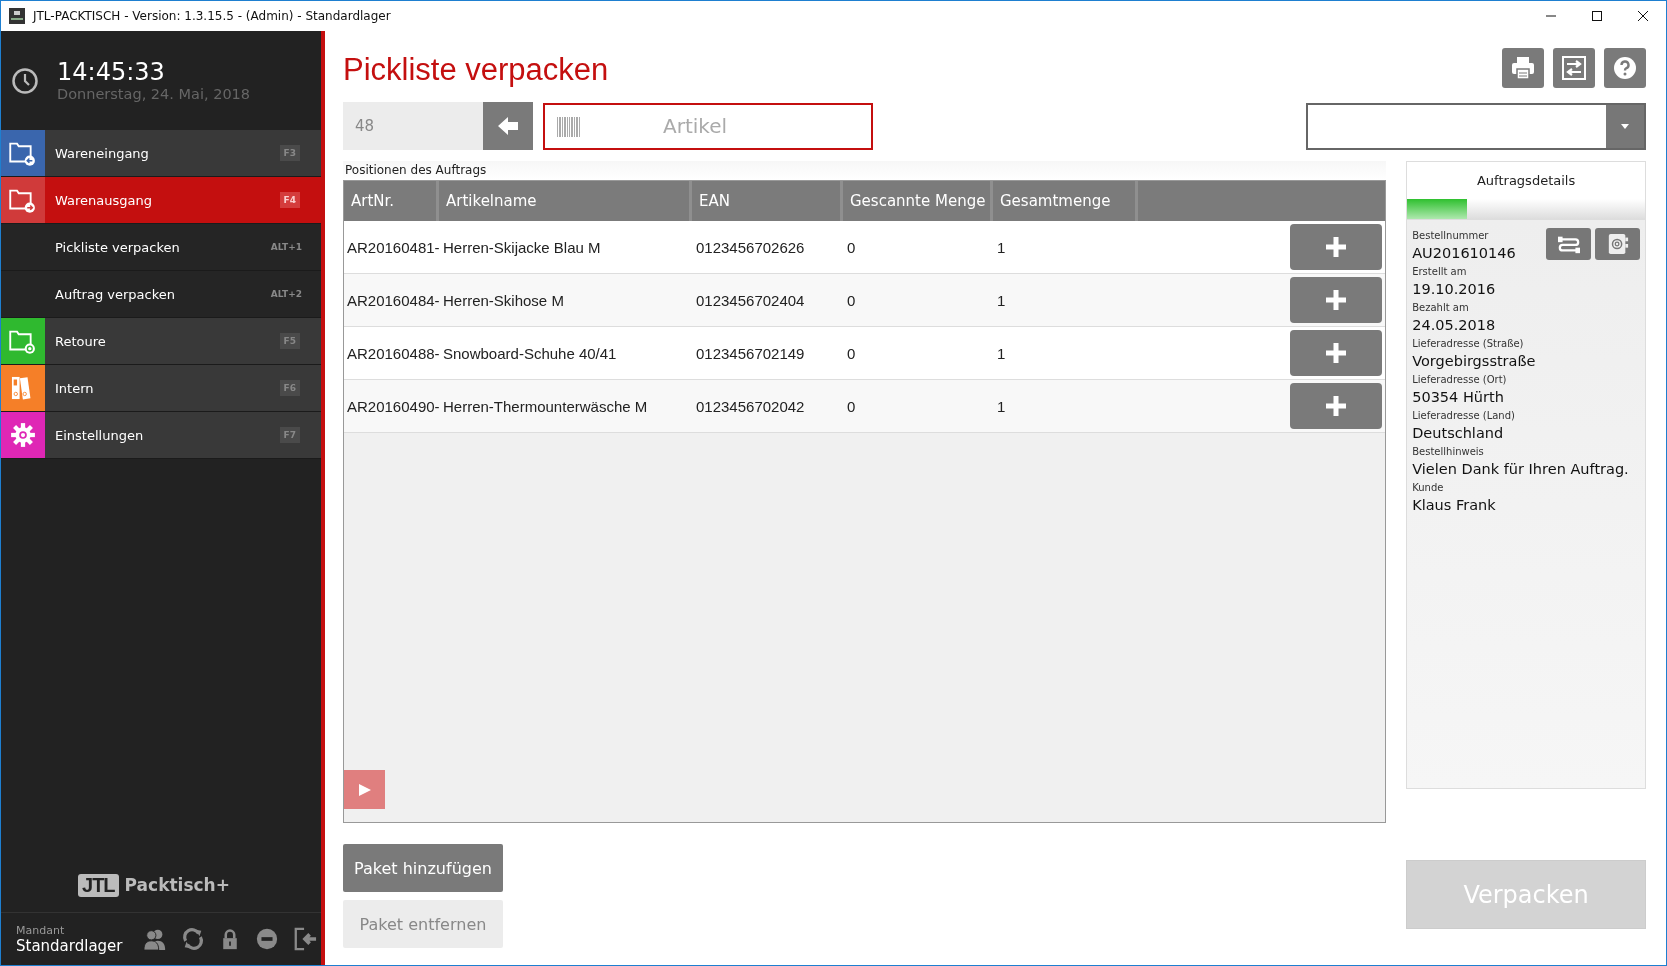 The image size is (1667, 966). I want to click on client-name: Standardlager, so click(69, 945).